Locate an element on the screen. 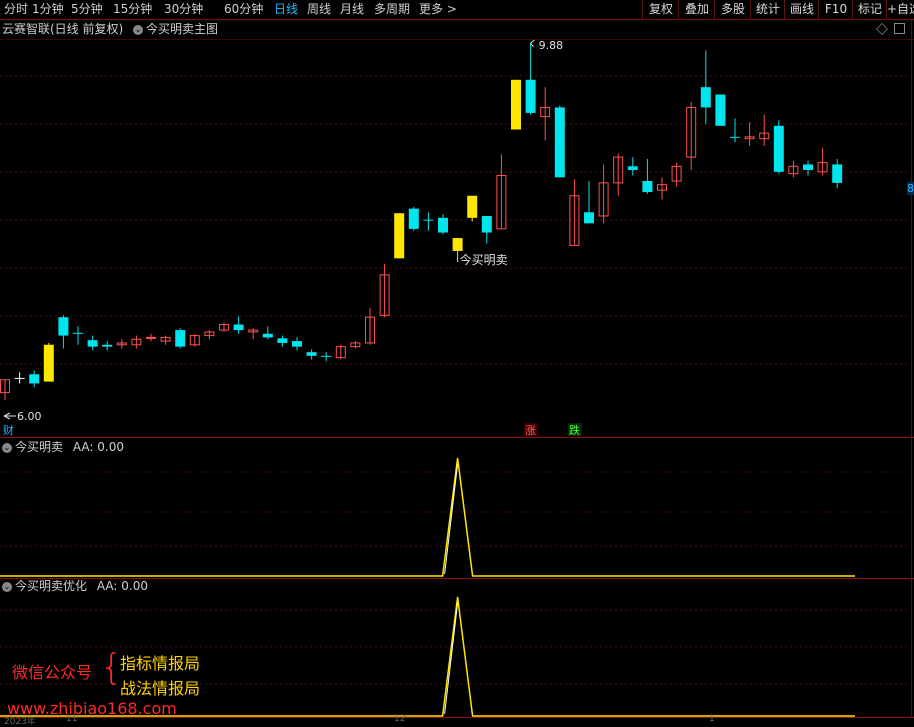 This screenshot has height=727, width=914. panel1-title: ⌄ 今买明卖 AA: 0.00 is located at coordinates (63, 447).